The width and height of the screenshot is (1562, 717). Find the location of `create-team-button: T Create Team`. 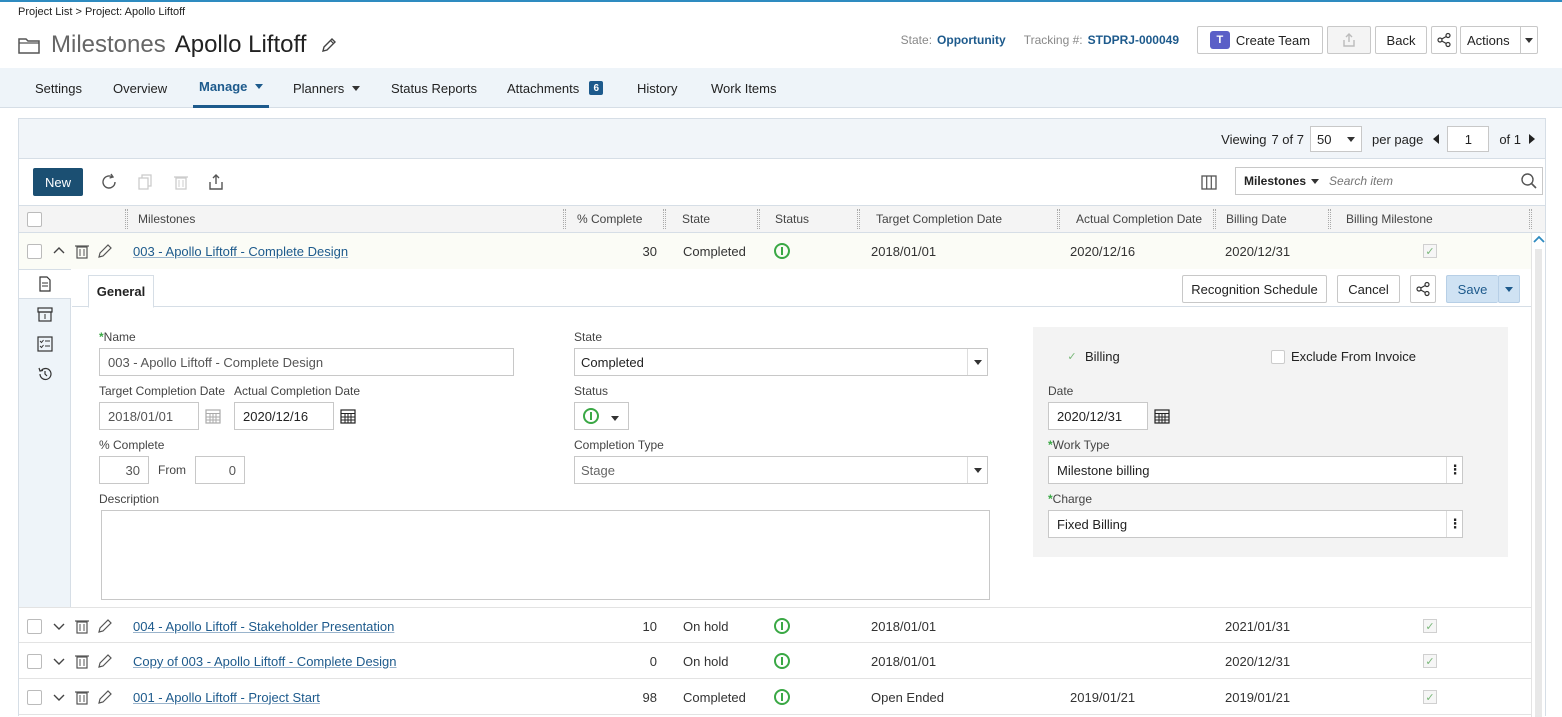

create-team-button: T Create Team is located at coordinates (1260, 40).